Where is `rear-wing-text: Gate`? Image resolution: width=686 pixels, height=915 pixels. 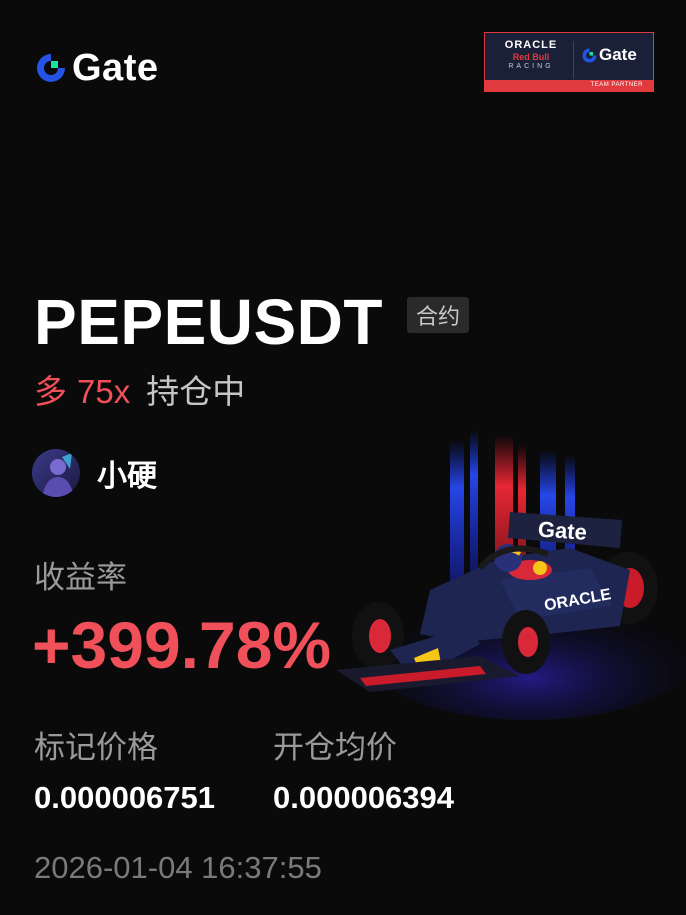
rear-wing-text: Gate is located at coordinates (562, 530).